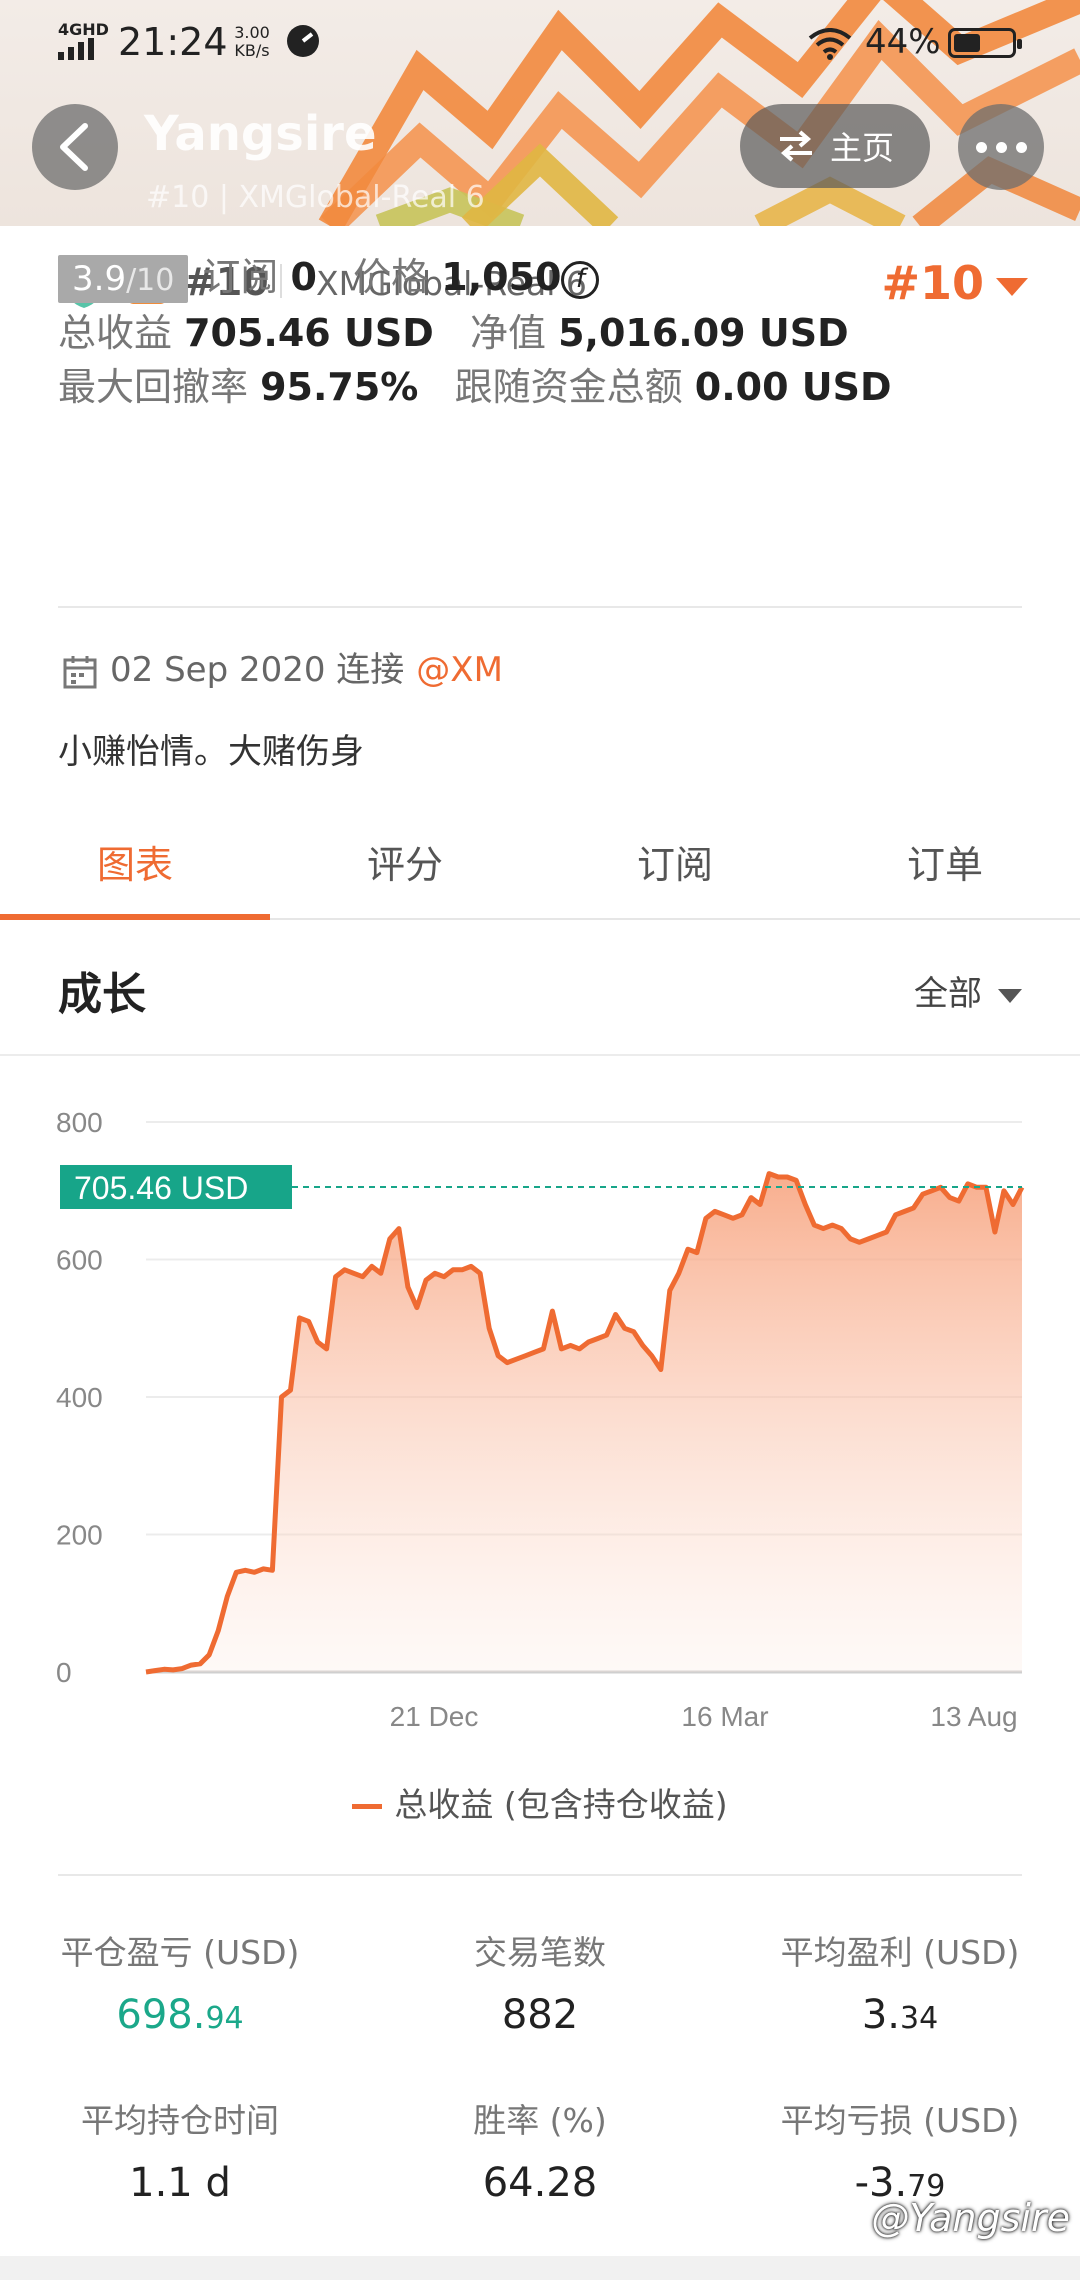 This screenshot has width=1080, height=2280. Describe the element at coordinates (919, 2018) in the screenshot. I see `metric-value-dec: 34` at that location.